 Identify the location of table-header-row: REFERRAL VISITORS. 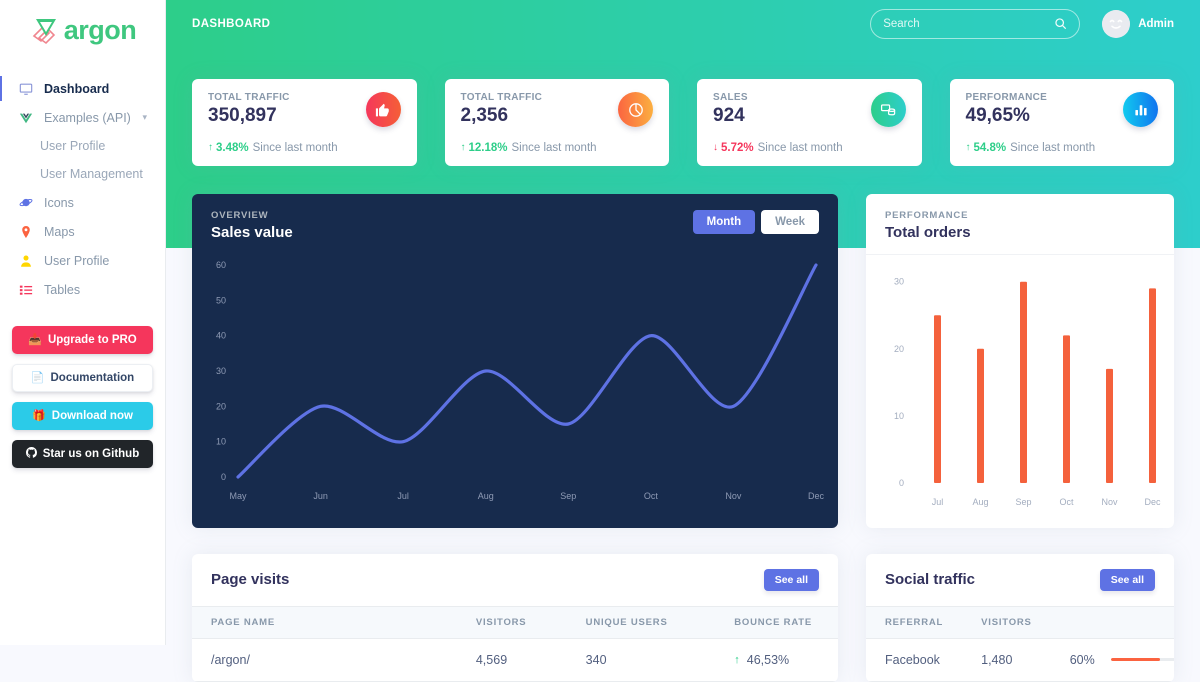
(1020, 622).